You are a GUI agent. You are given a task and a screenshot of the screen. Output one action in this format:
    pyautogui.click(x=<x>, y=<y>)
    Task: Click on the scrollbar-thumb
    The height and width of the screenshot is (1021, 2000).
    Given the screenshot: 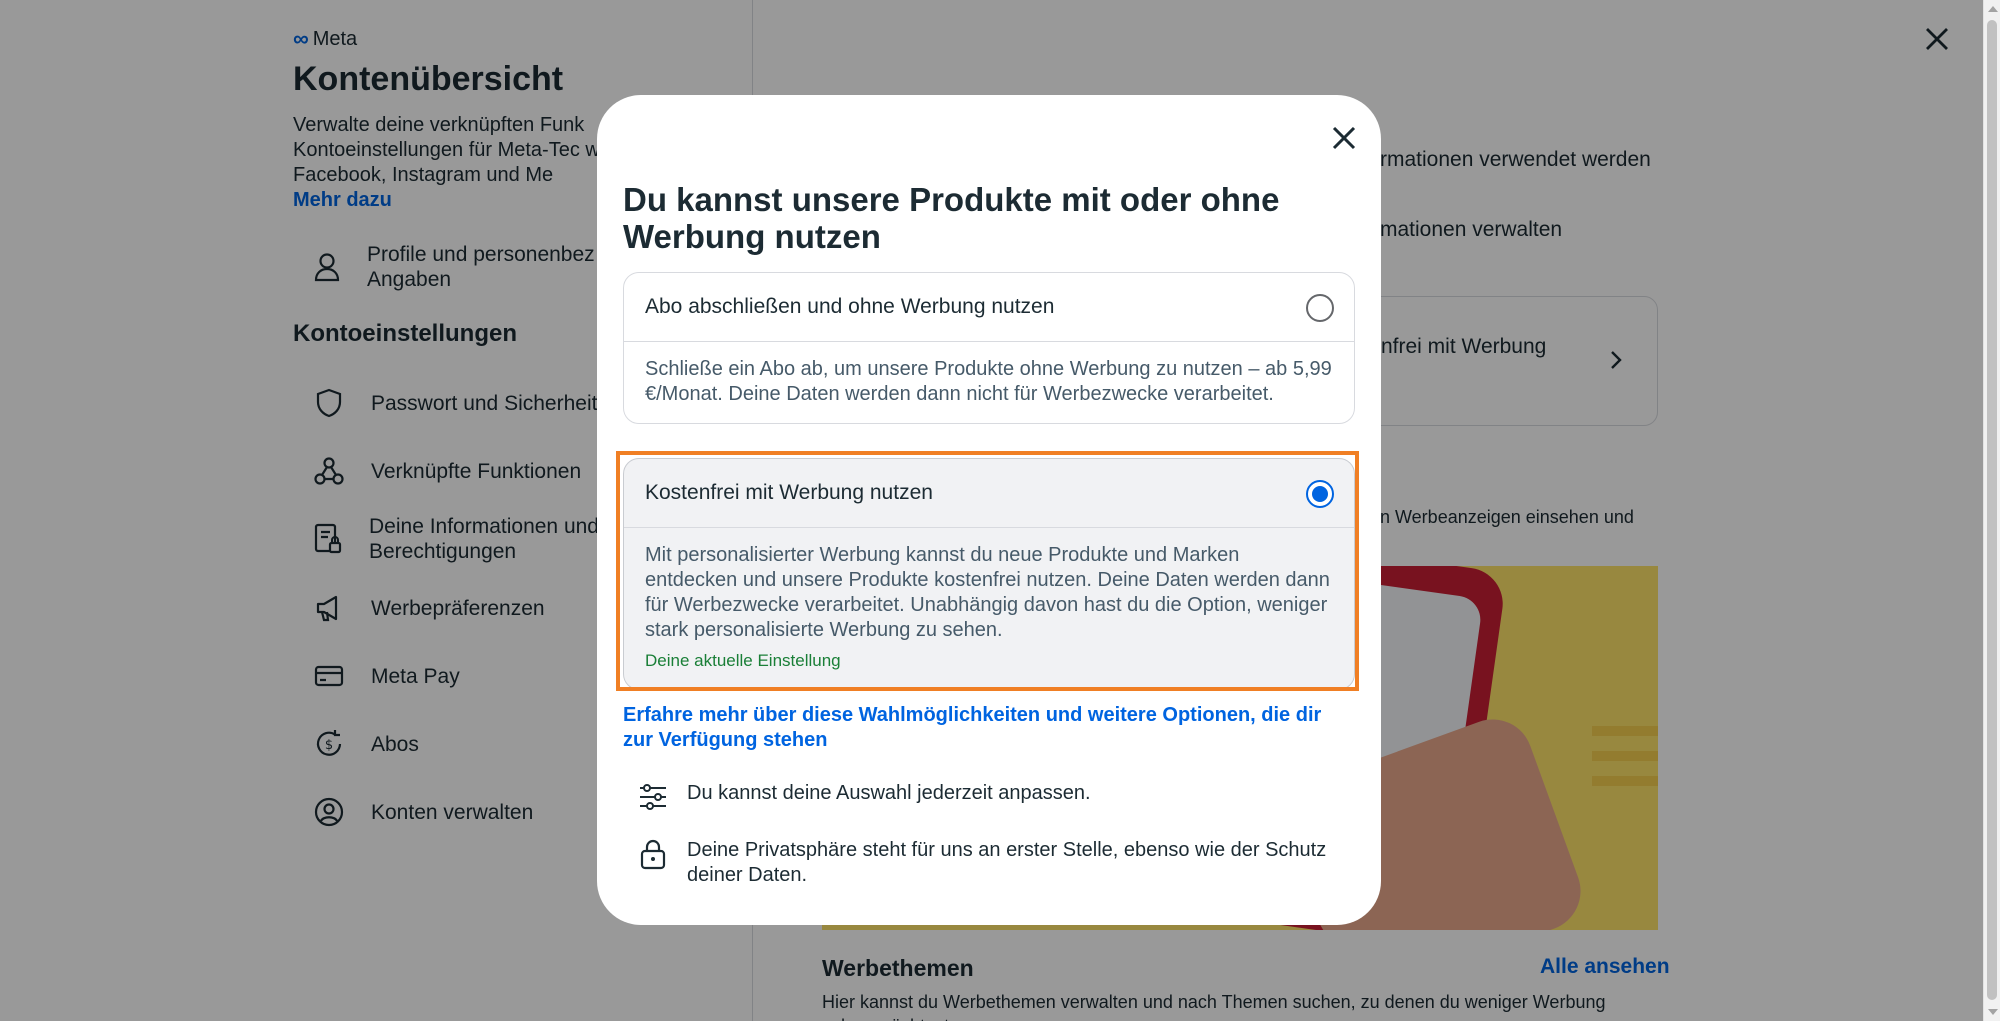 What is the action you would take?
    pyautogui.click(x=1992, y=510)
    